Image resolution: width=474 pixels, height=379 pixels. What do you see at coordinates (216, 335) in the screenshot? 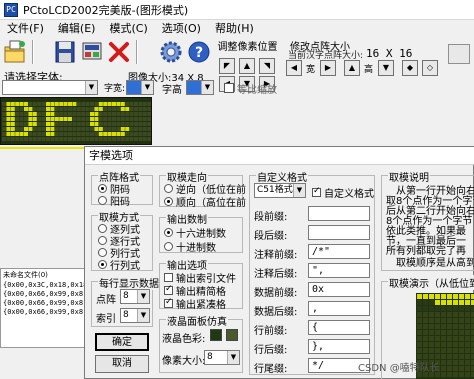
I see `lcd-color-on-swatch` at bounding box center [216, 335].